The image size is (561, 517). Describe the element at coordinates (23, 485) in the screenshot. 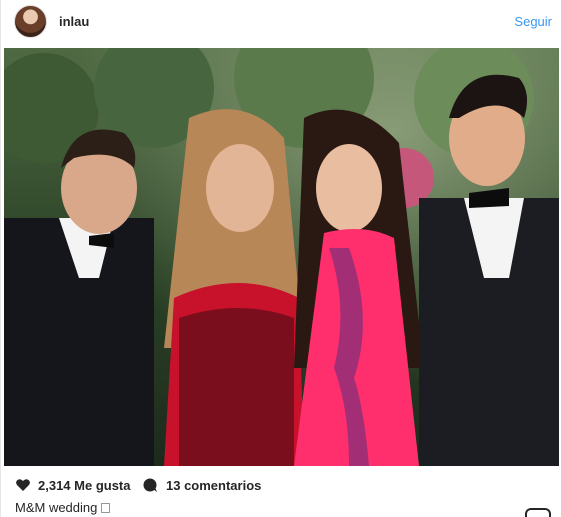

I see `heart-icon` at that location.